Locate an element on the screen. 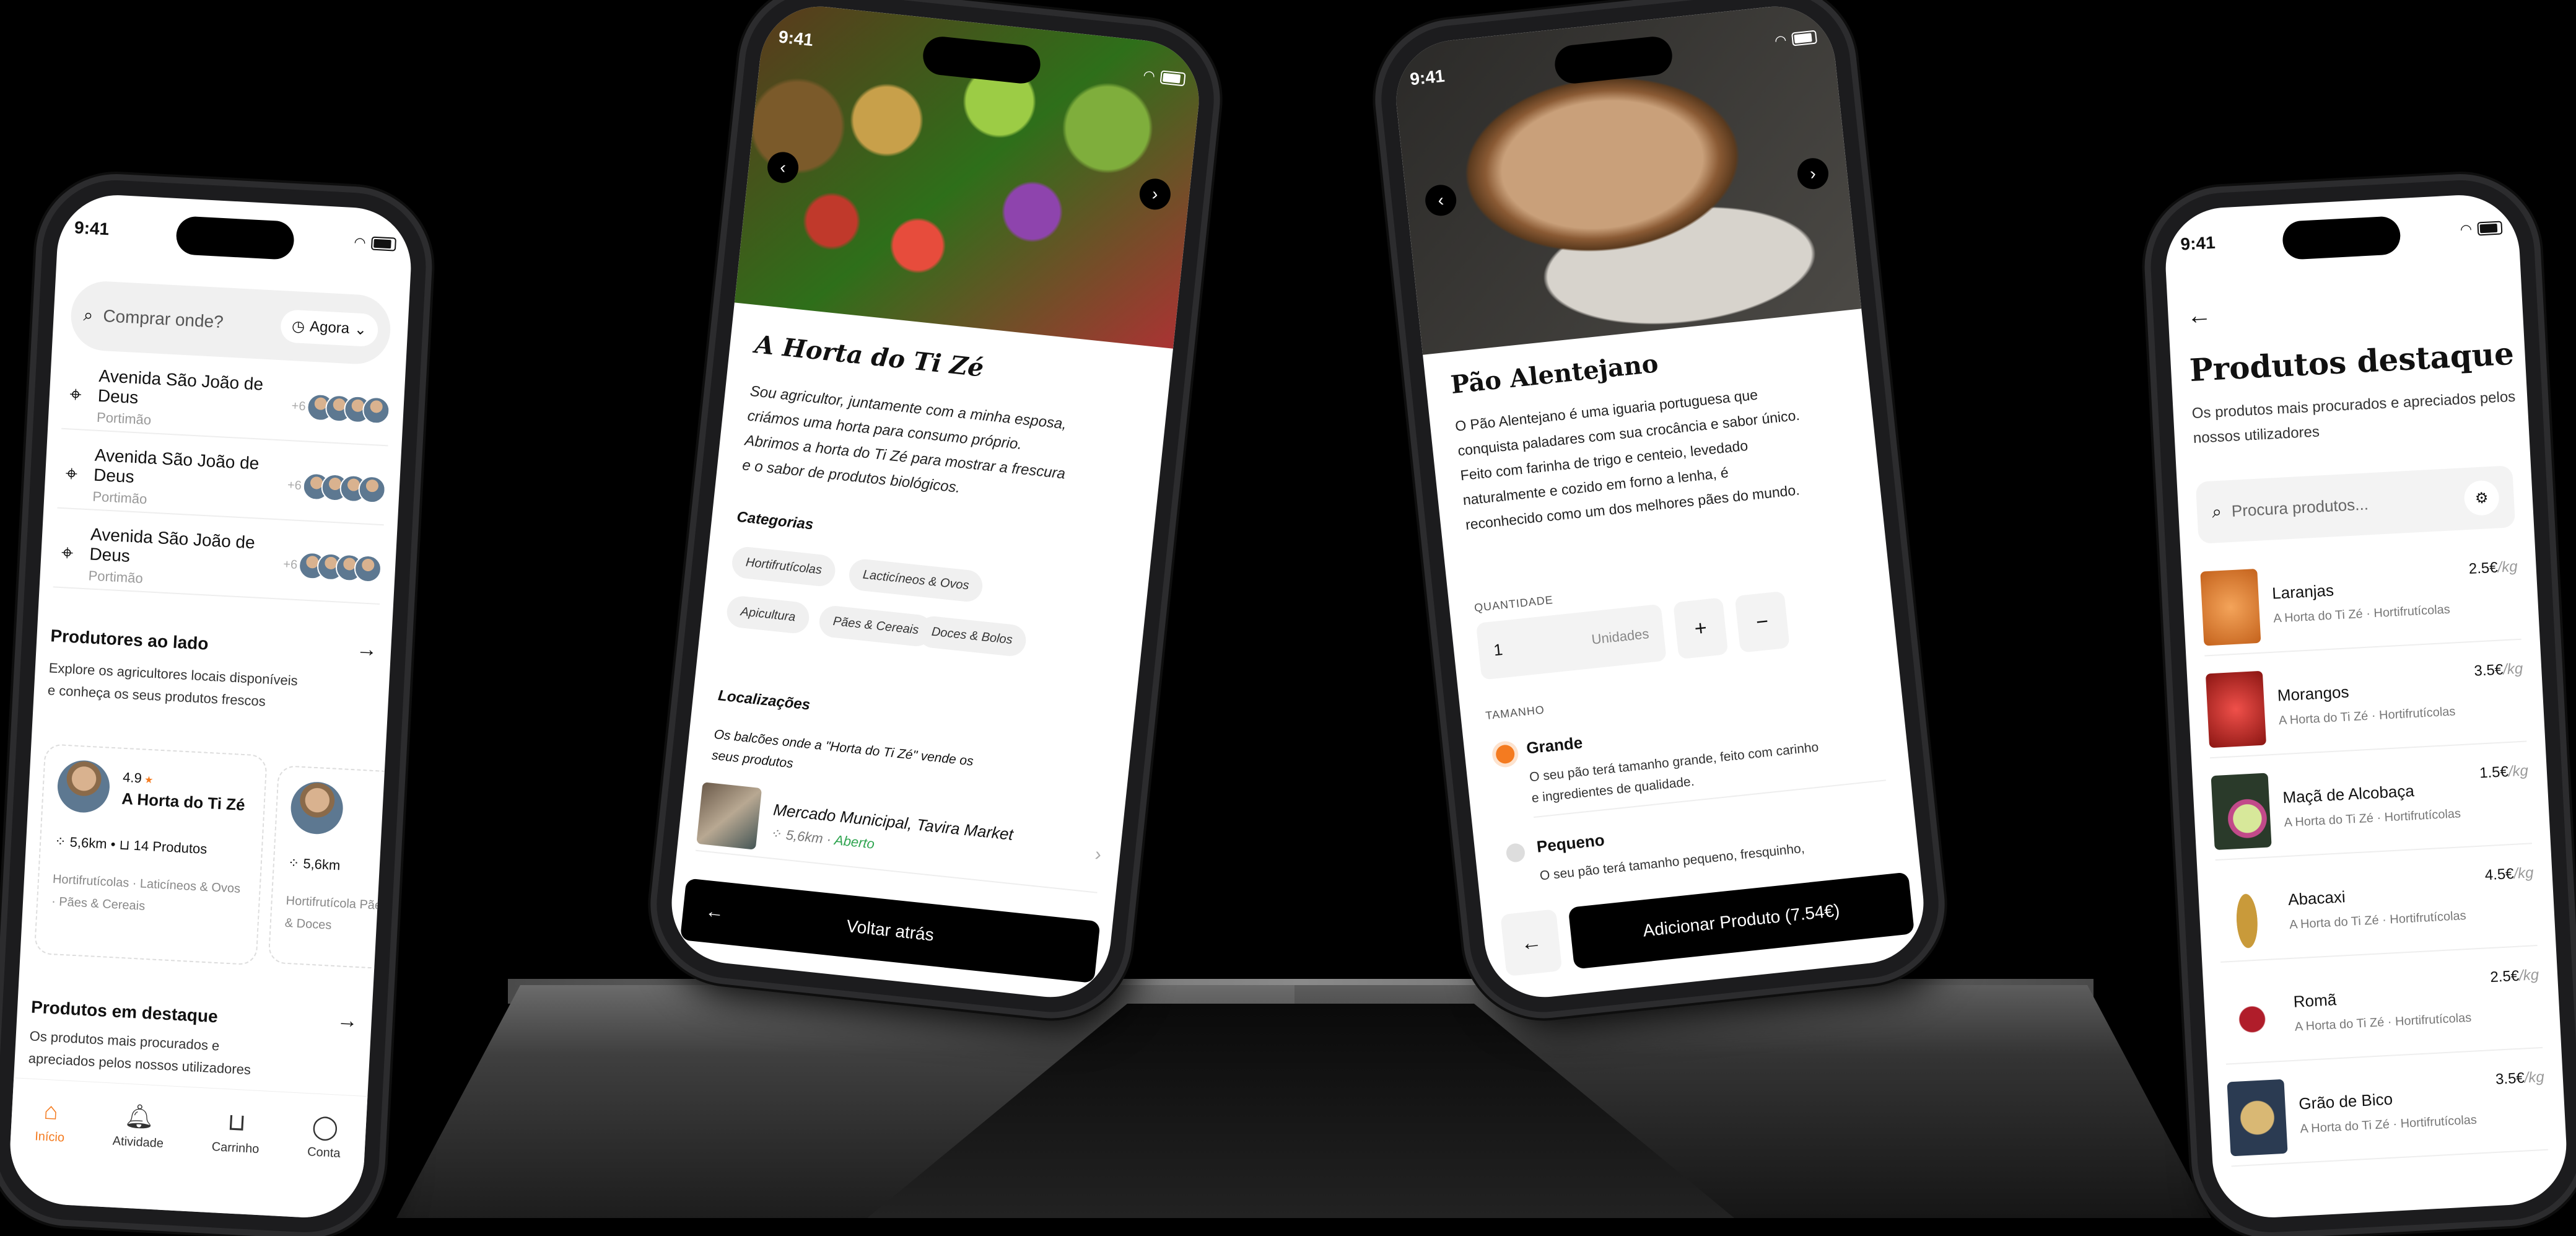  quantity-label: QUANTIDADE is located at coordinates (1514, 604).